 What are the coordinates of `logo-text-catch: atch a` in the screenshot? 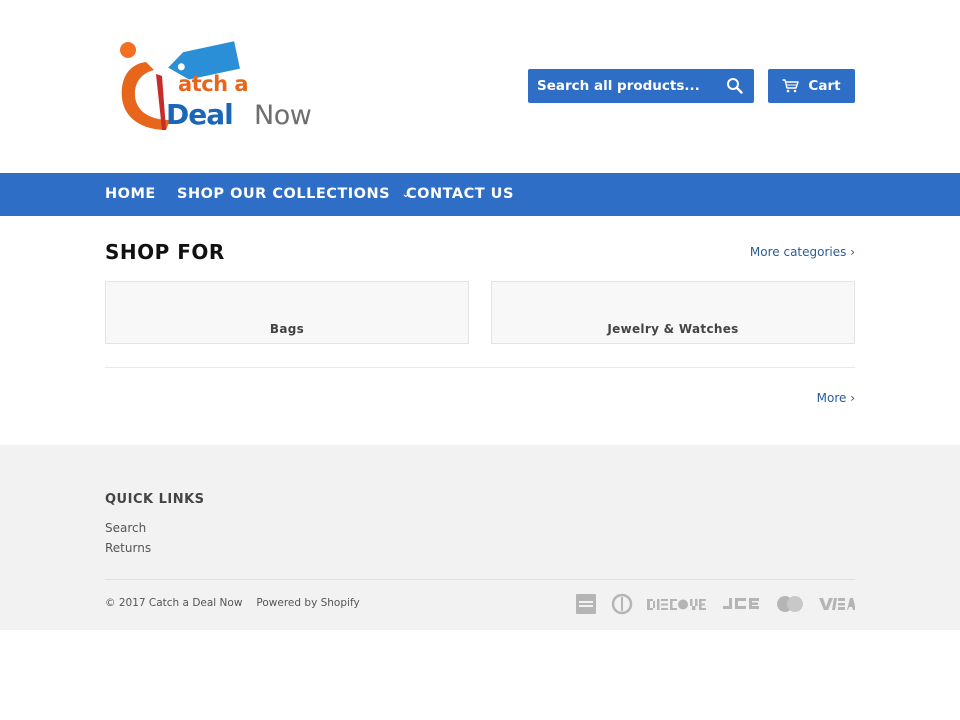 It's located at (213, 84).